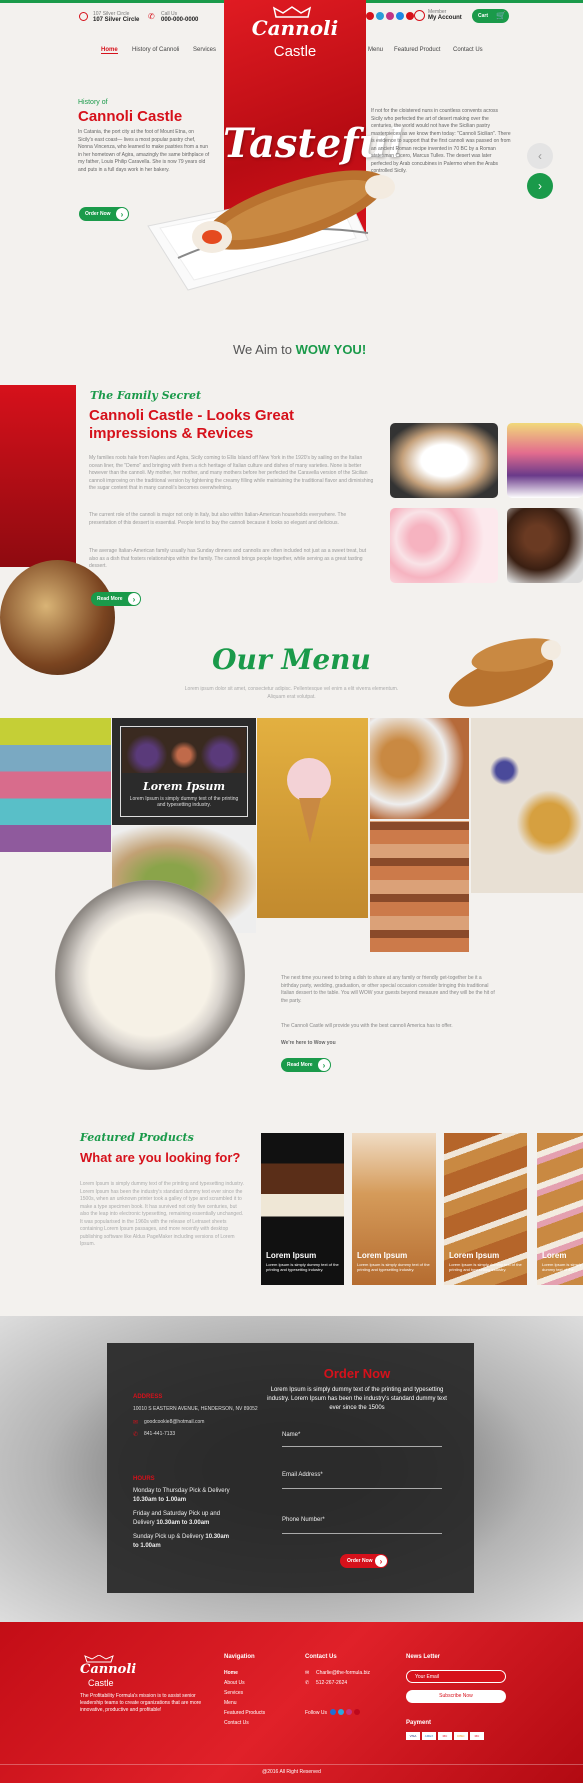  What do you see at coordinates (362, 1533) in the screenshot?
I see `phone-input` at bounding box center [362, 1533].